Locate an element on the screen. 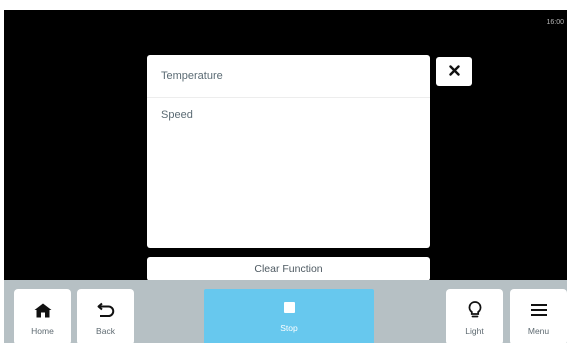  back-button: Back is located at coordinates (105, 316).